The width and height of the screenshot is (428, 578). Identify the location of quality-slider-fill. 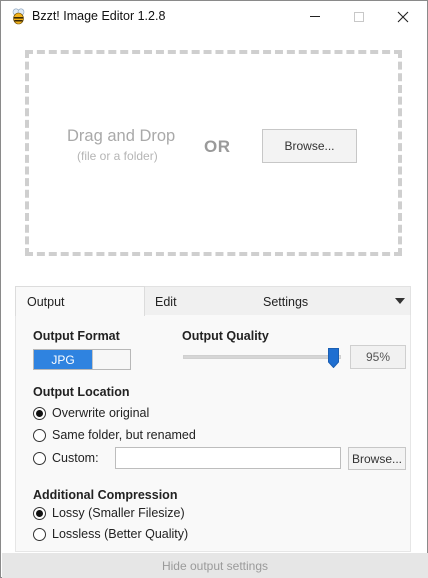
(259, 357).